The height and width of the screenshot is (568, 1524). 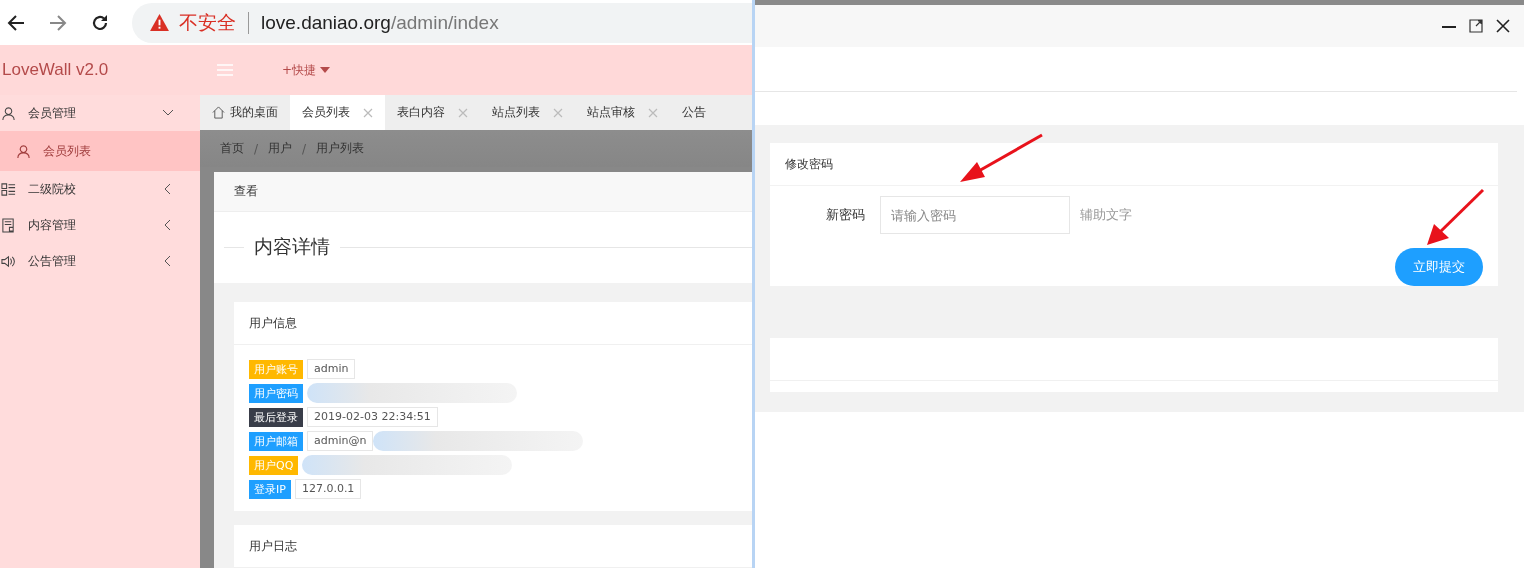 What do you see at coordinates (292, 247) in the screenshot?
I see `section-title: 内容详情` at bounding box center [292, 247].